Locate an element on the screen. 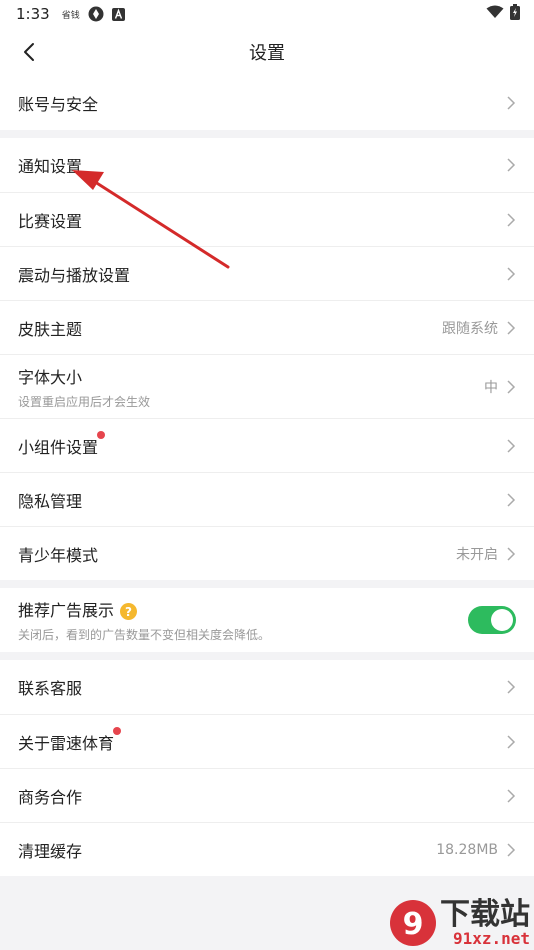  row-label: 比赛设置 is located at coordinates (50, 221).